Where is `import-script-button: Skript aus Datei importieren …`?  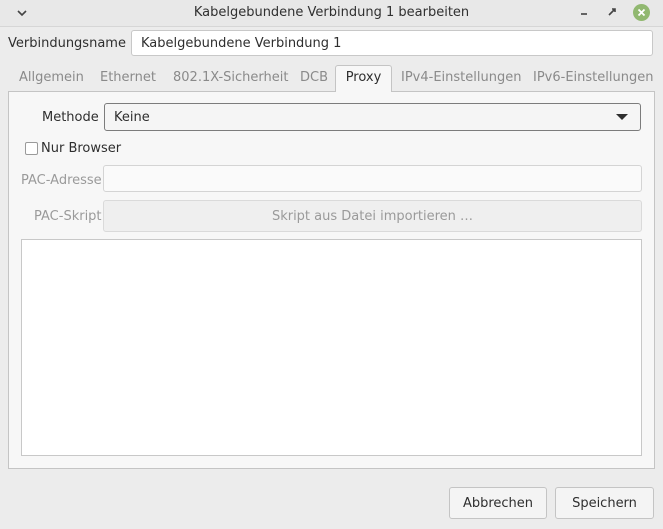
import-script-button: Skript aus Datei importieren … is located at coordinates (372, 216).